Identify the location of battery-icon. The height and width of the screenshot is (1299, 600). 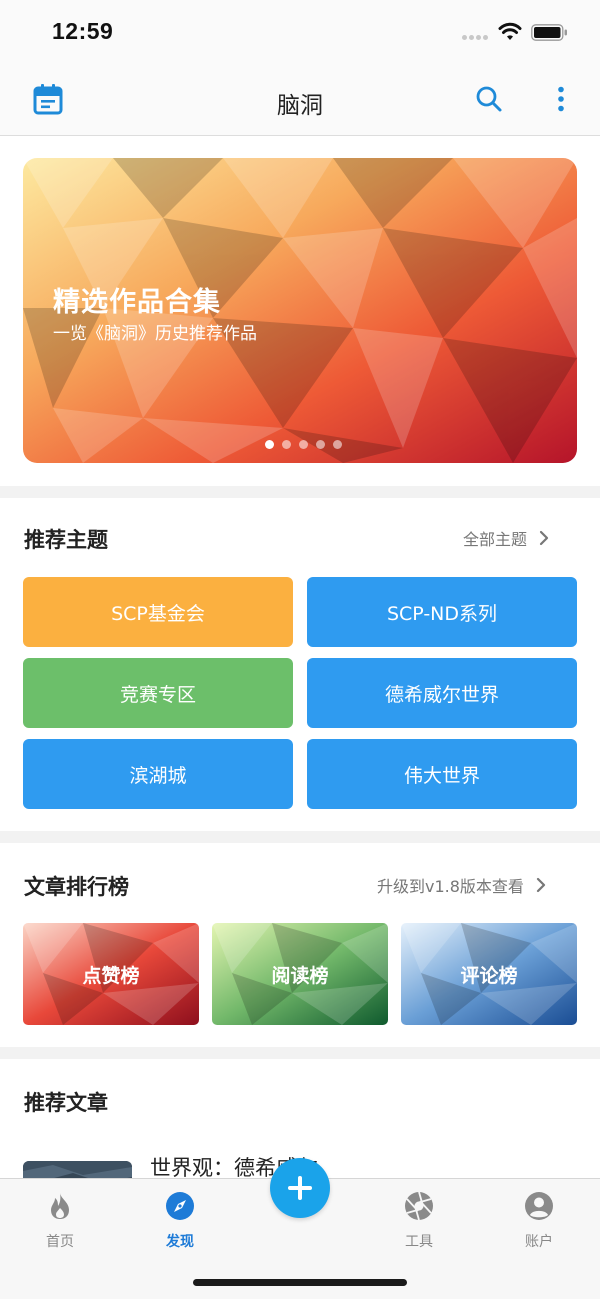
(549, 32).